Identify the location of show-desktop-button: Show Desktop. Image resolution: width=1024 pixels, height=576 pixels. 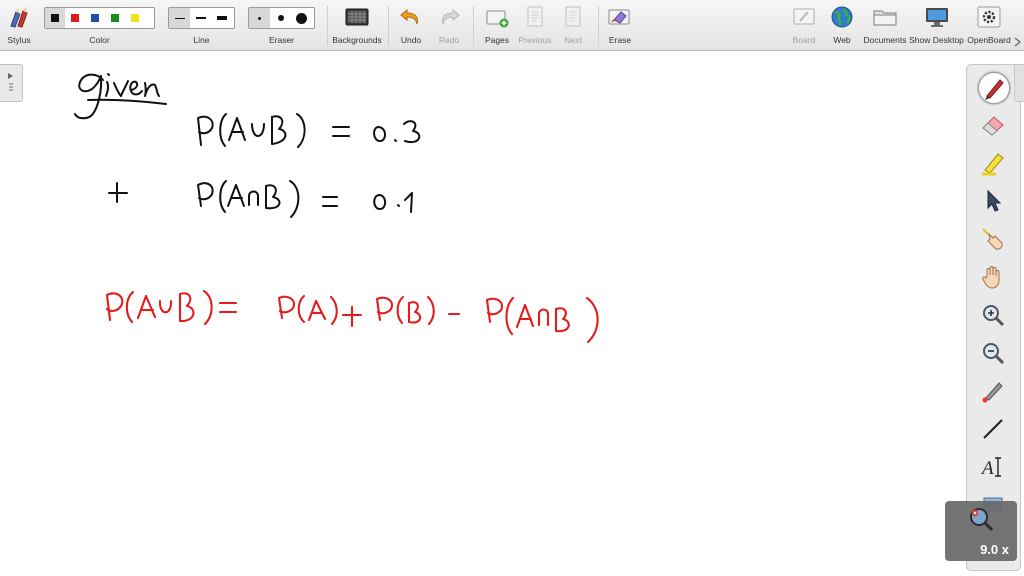
(936, 25).